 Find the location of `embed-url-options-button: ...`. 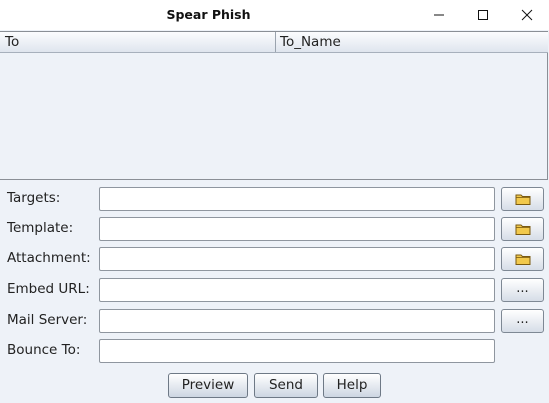

embed-url-options-button: ... is located at coordinates (522, 290).